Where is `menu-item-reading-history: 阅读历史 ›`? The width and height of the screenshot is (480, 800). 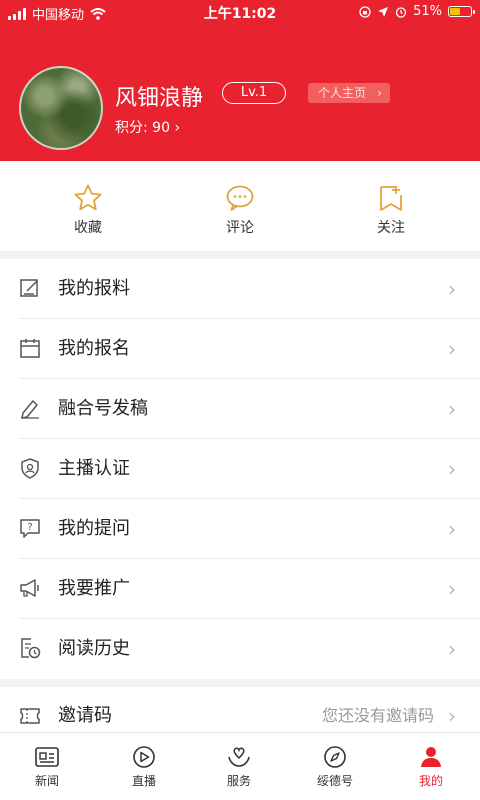
menu-item-reading-history: 阅读历史 › is located at coordinates (240, 649).